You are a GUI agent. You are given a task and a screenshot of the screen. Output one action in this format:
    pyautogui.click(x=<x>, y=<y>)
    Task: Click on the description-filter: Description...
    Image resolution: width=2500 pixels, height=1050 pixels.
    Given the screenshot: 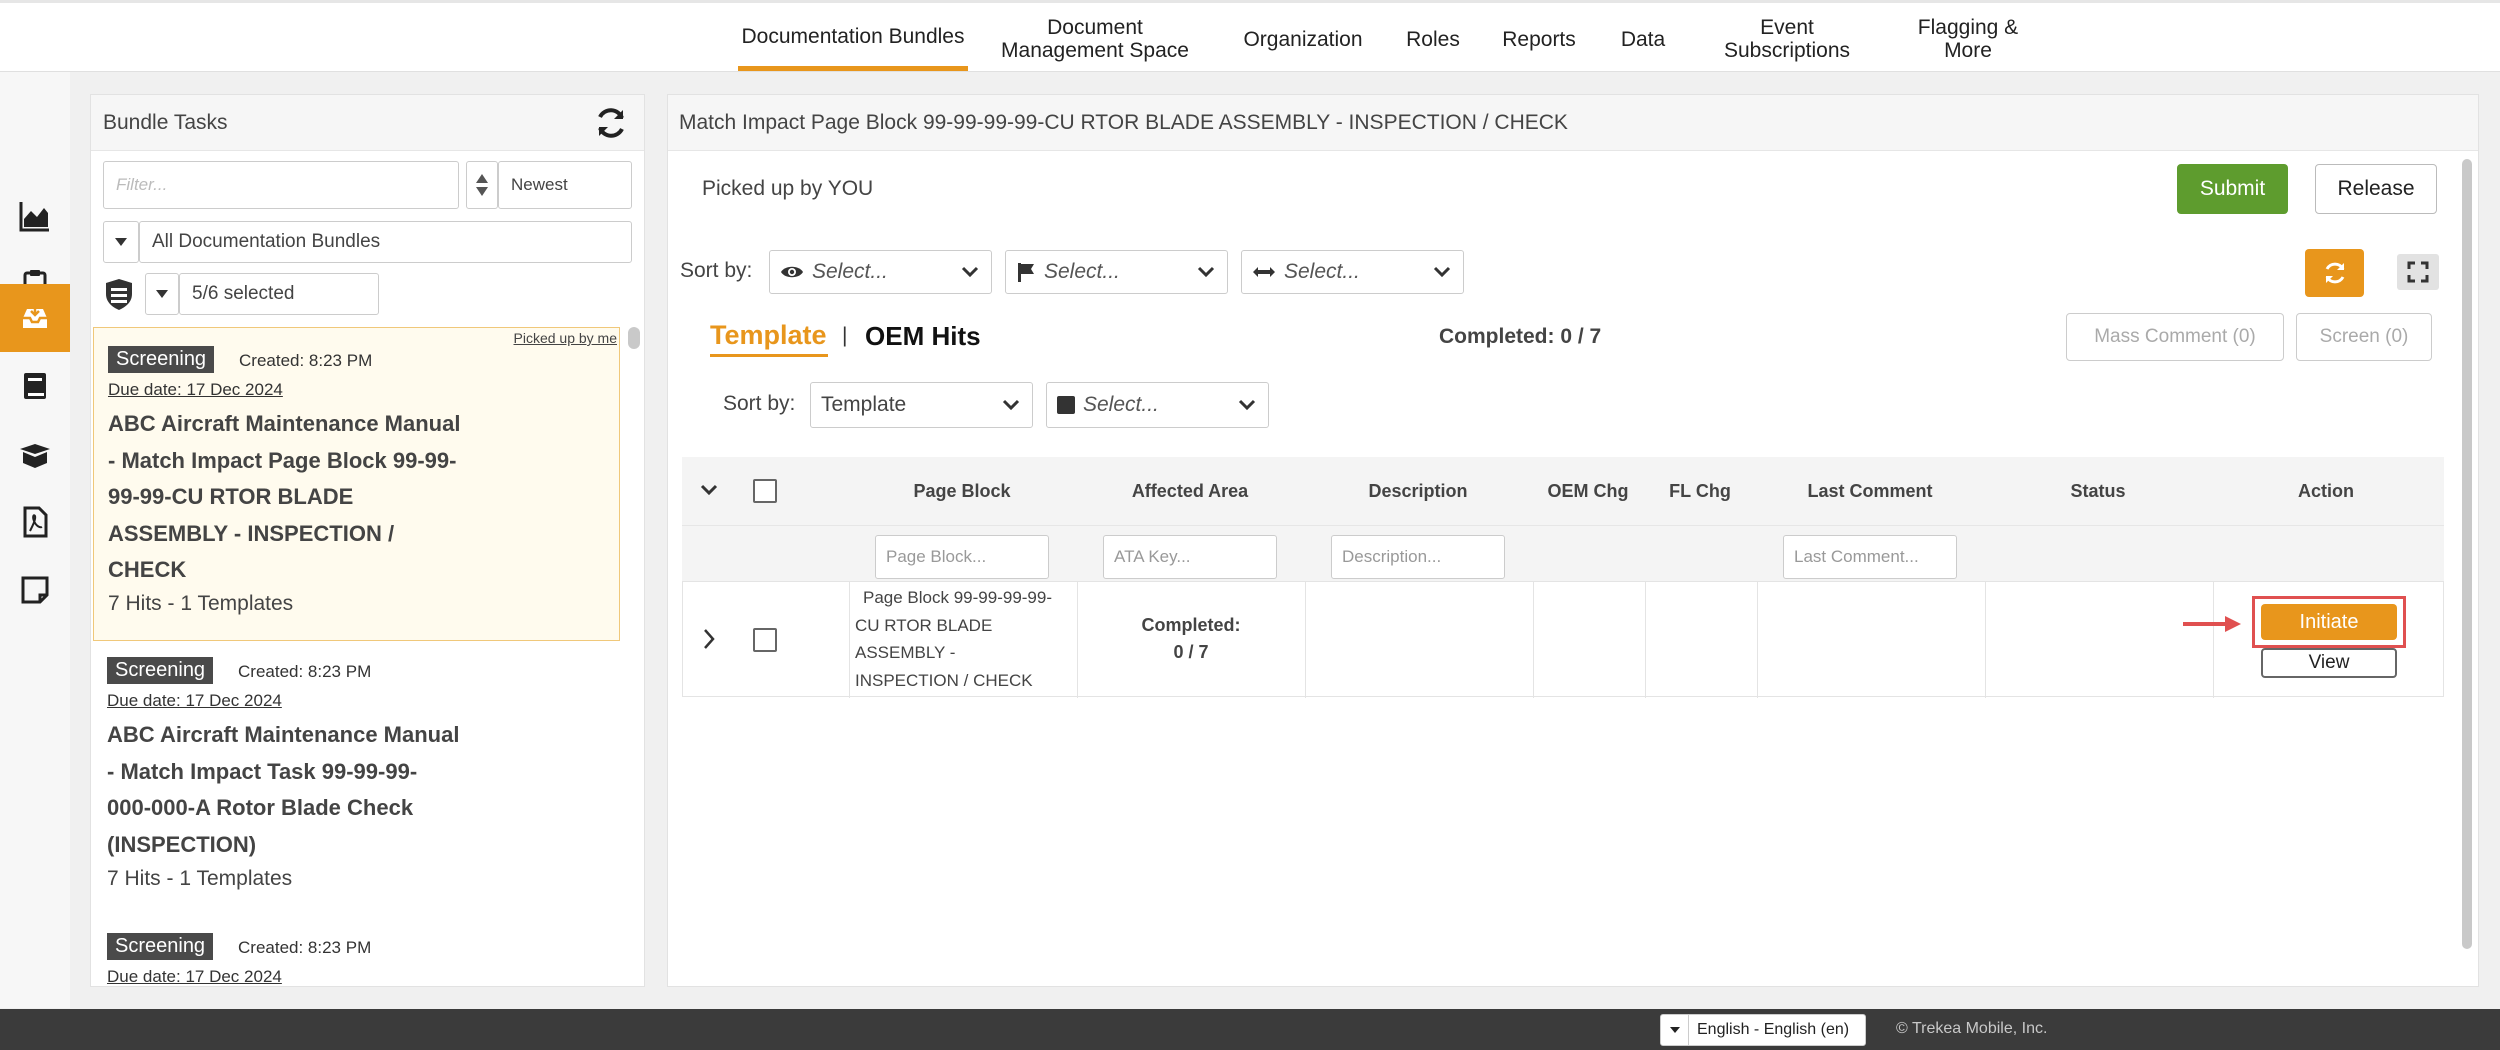 What is the action you would take?
    pyautogui.click(x=1418, y=557)
    